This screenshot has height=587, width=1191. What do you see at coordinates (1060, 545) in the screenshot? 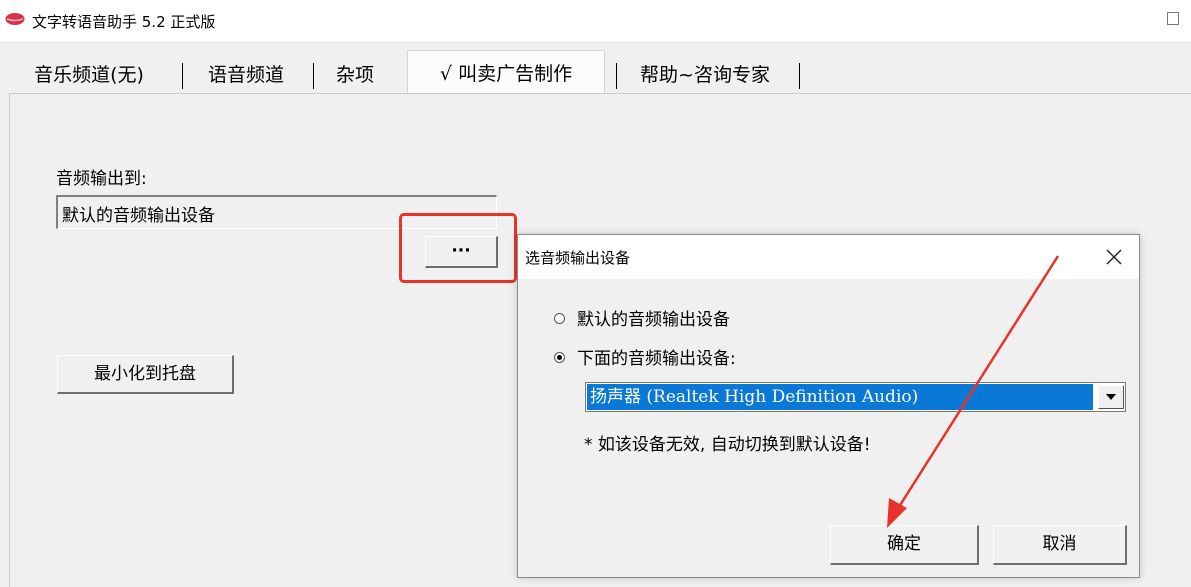
I see `cancel-button: 取消` at bounding box center [1060, 545].